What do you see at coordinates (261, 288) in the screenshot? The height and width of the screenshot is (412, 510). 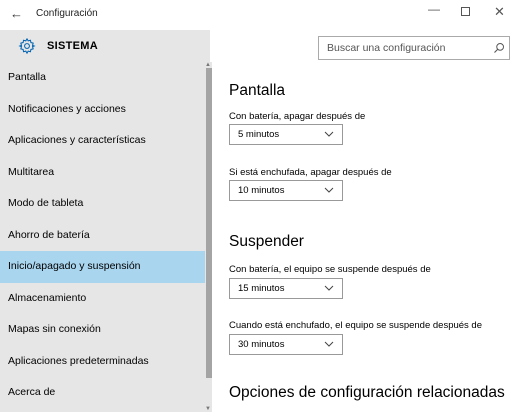 I see `dropdown-value: 15 minutos` at bounding box center [261, 288].